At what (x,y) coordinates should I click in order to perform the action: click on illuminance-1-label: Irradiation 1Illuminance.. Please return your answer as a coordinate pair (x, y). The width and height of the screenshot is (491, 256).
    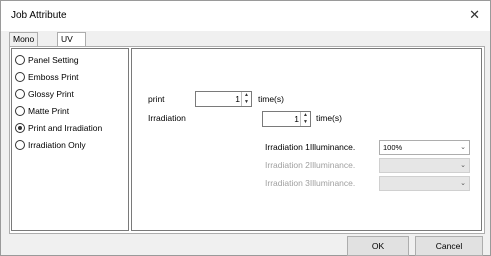
    Looking at the image, I should click on (310, 147).